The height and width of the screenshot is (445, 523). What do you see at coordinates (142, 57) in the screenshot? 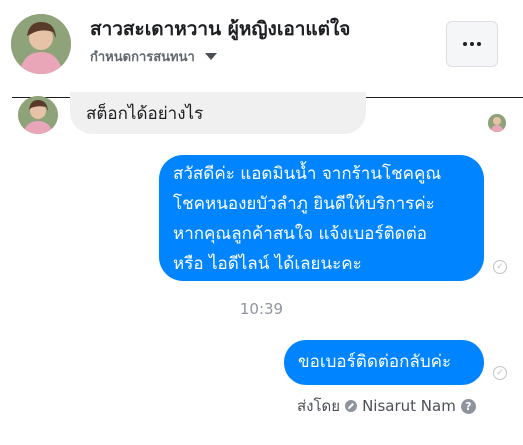
I see `assign-conversation-label: กำหนดการสนทนา` at bounding box center [142, 57].